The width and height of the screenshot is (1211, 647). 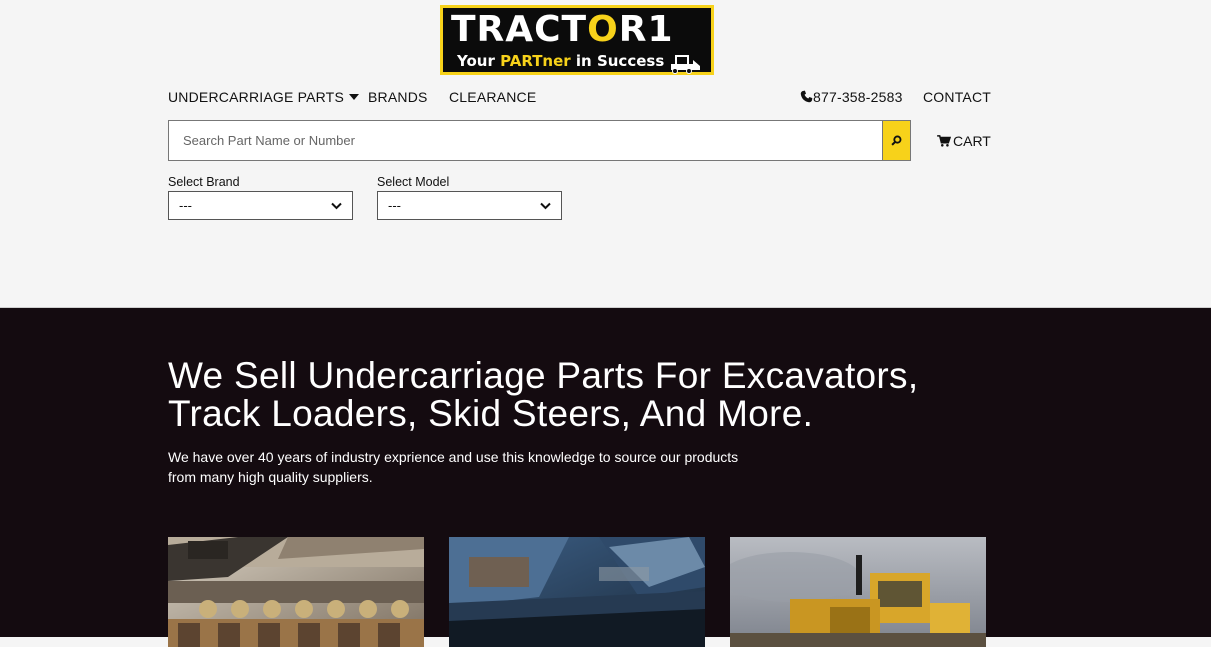 I want to click on category-card-undercarriage, so click(x=296, y=592).